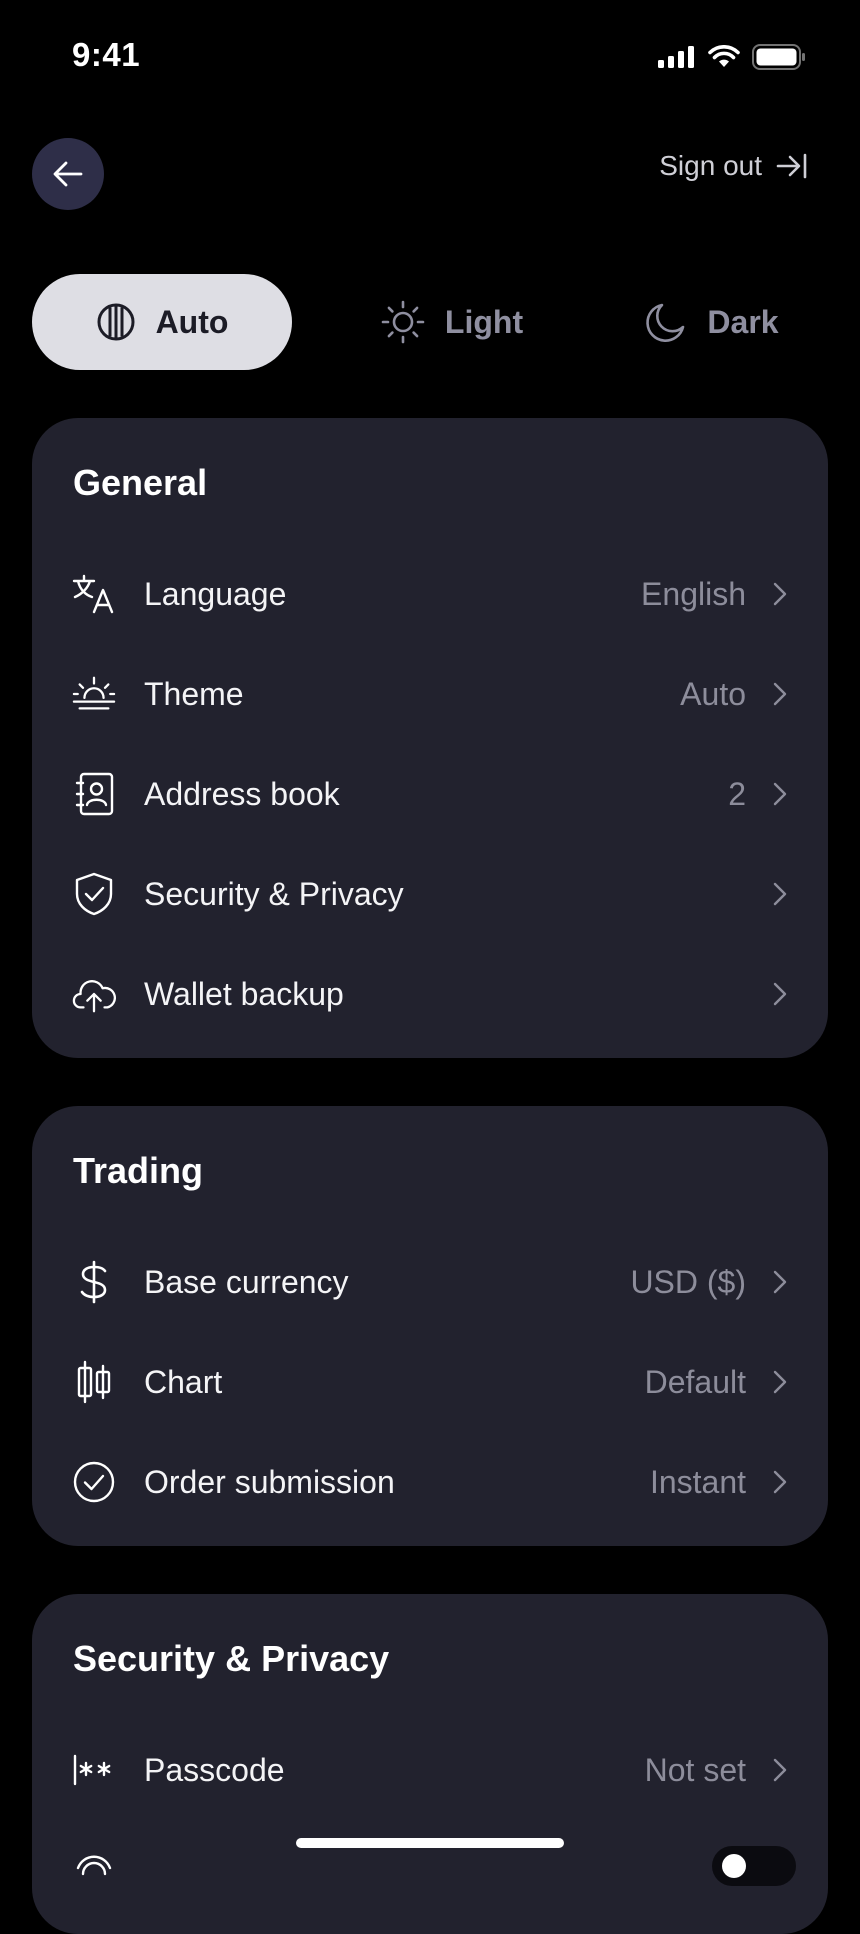  Describe the element at coordinates (192, 321) in the screenshot. I see `theme-option-auto-label: Auto` at that location.